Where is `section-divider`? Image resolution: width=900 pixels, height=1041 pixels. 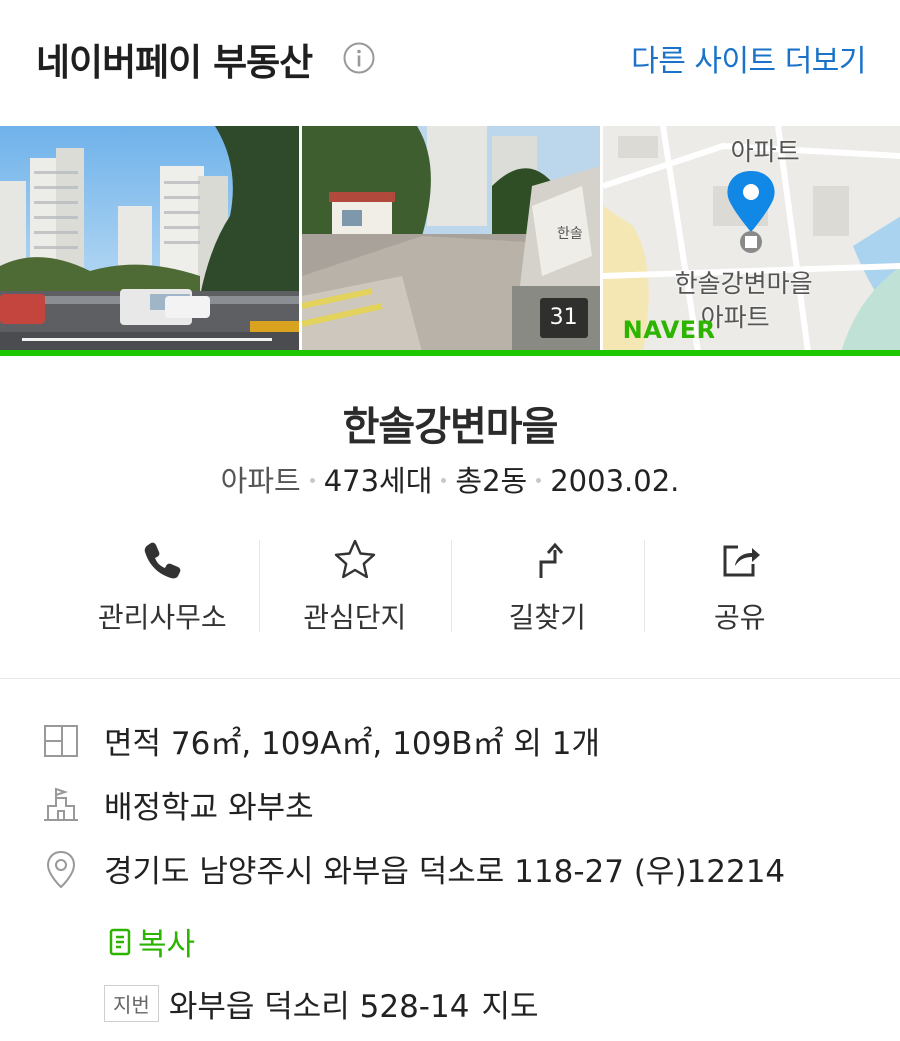 section-divider is located at coordinates (450, 678).